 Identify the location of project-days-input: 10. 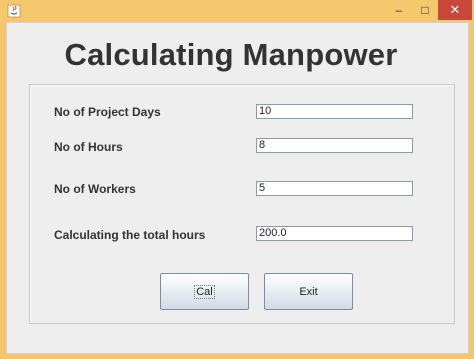
(334, 111).